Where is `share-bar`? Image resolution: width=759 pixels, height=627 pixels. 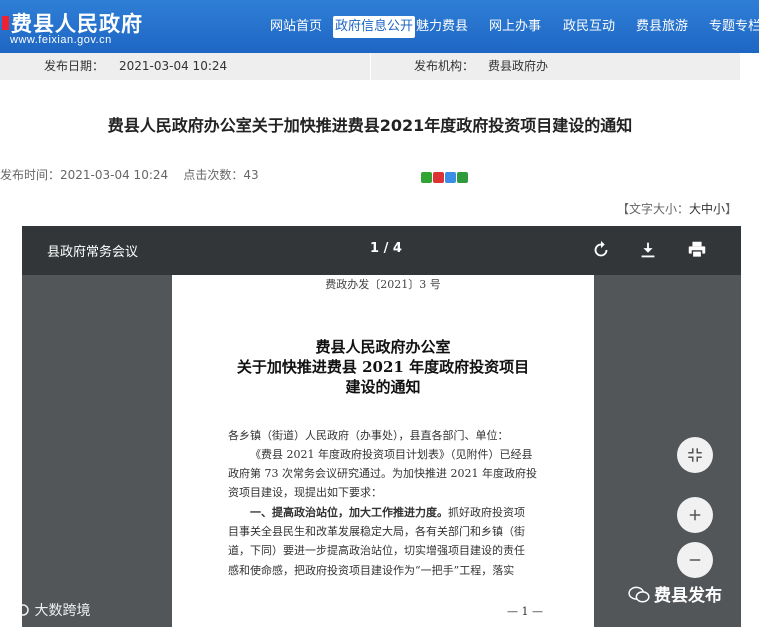 share-bar is located at coordinates (445, 175).